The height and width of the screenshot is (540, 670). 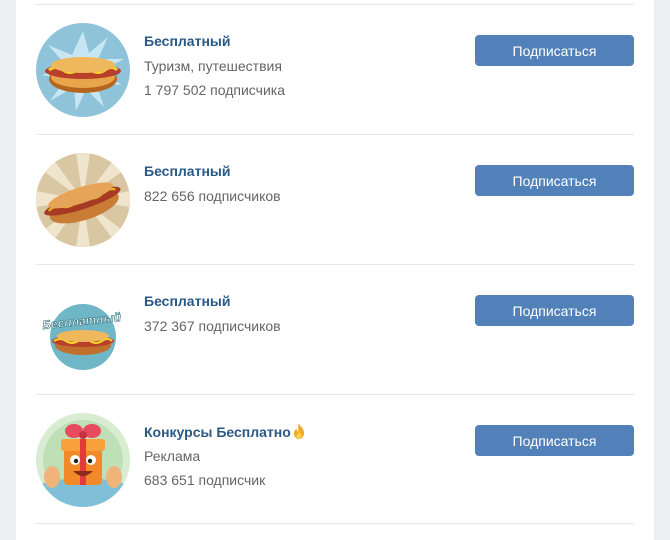 I want to click on avatar: Бесплатный, so click(x=83, y=330).